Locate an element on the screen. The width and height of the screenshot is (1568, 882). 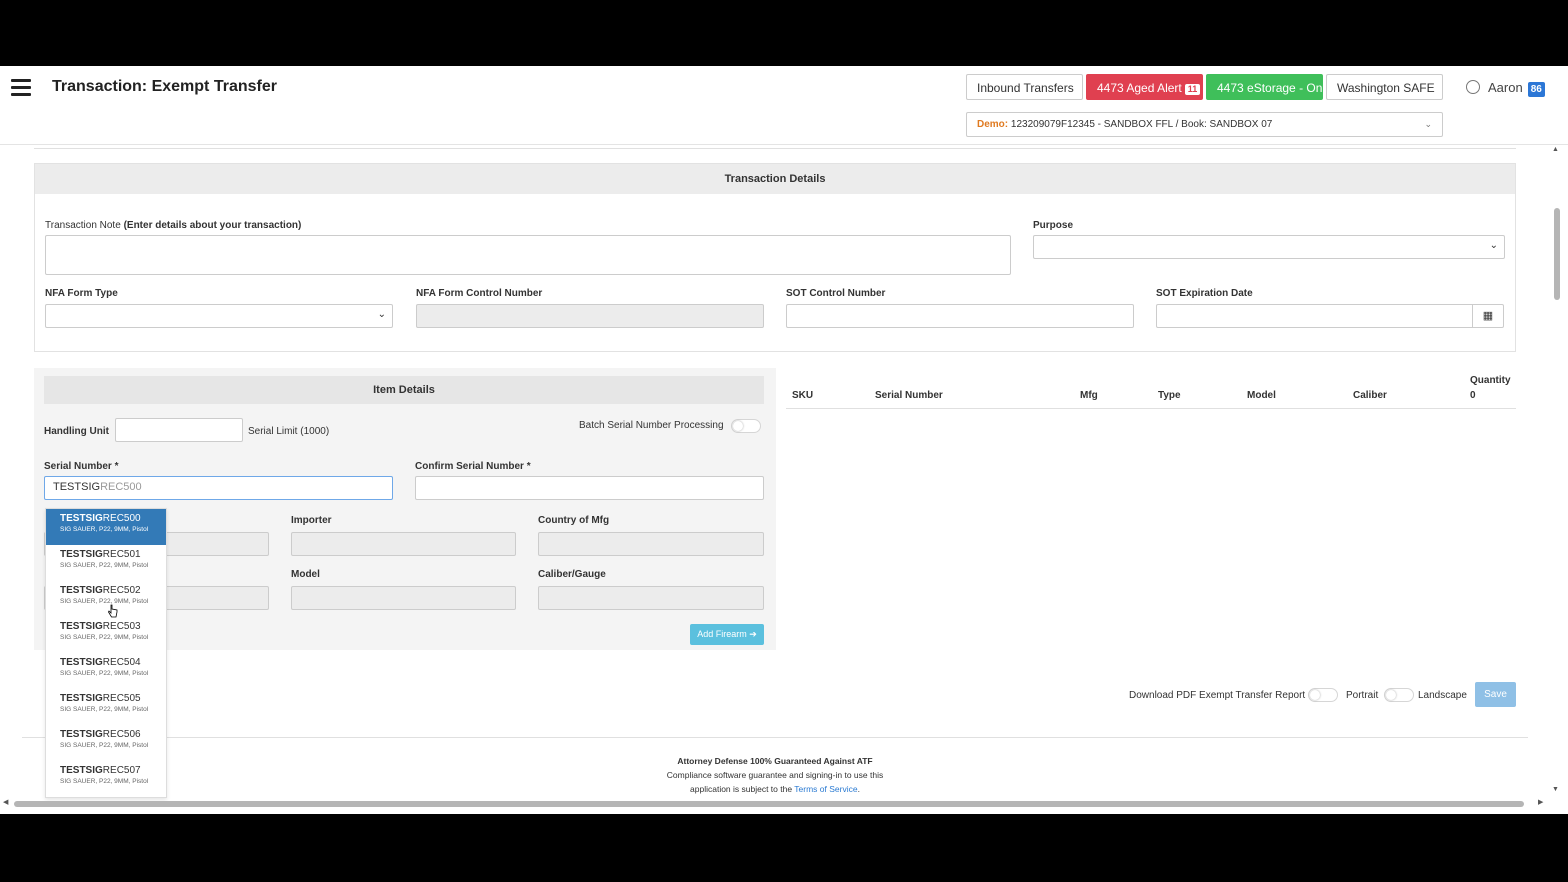
suggestion-rest: REC503 is located at coordinates (121, 626).